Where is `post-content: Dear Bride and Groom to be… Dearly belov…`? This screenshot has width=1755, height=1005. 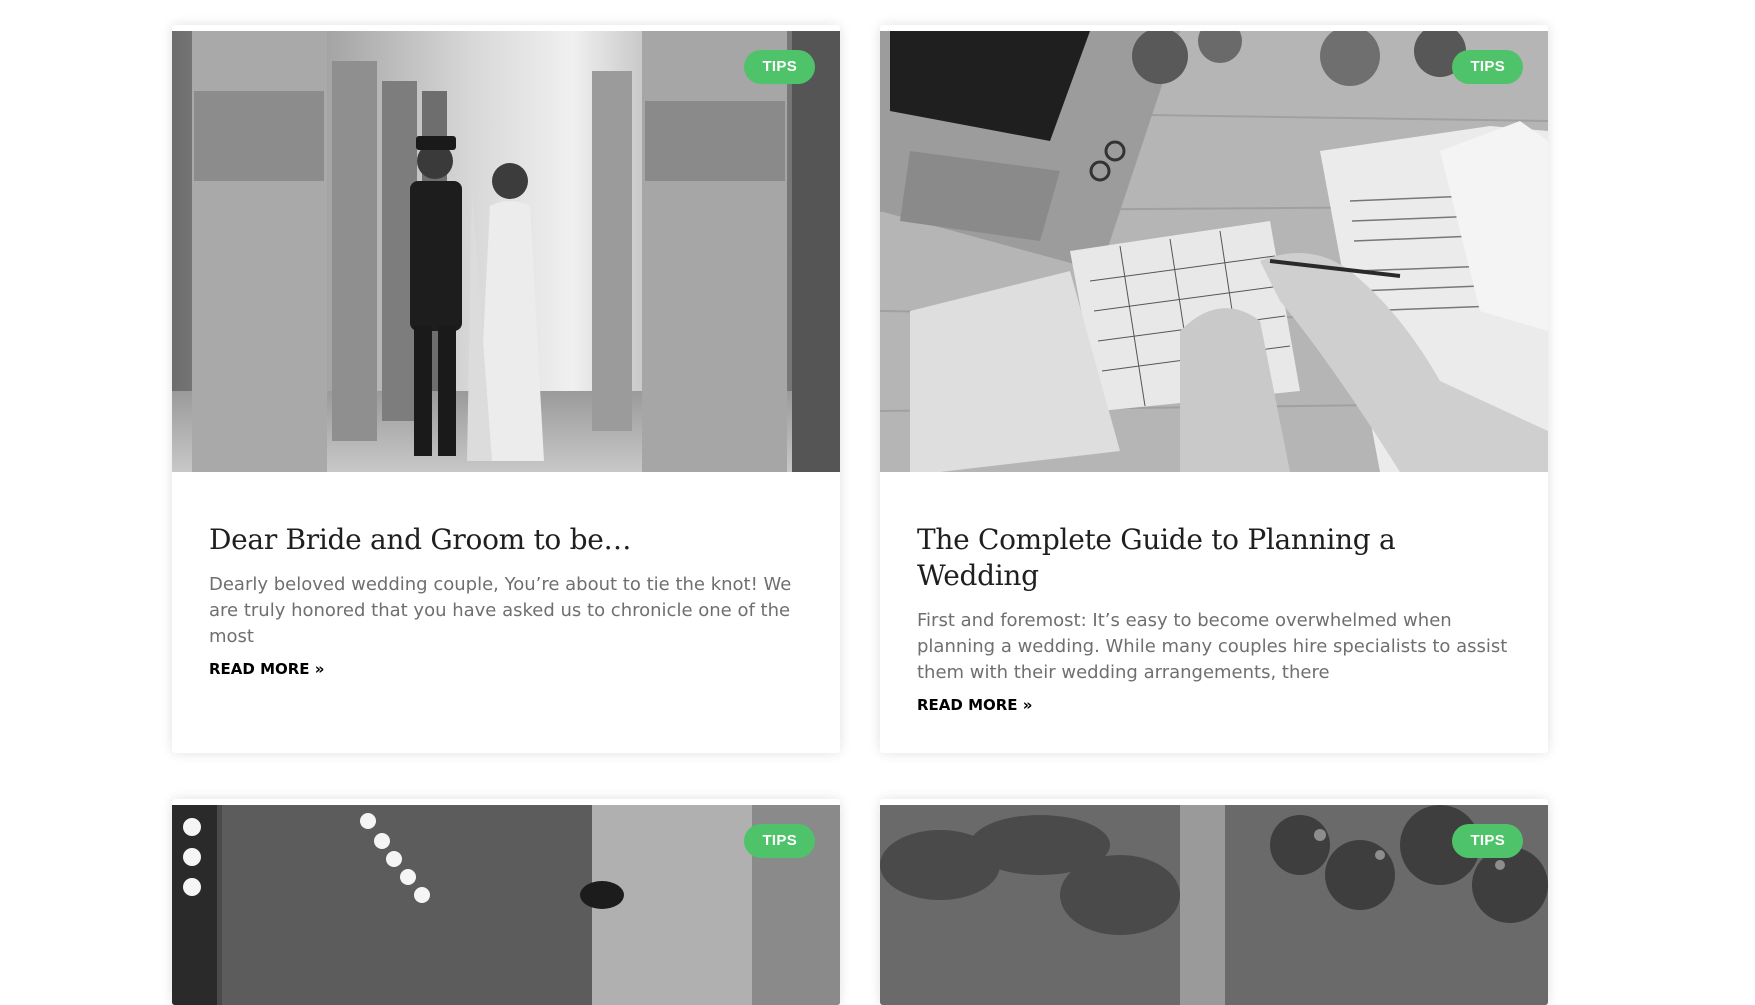
post-content: Dear Bride and Groom to be… Dearly belov… is located at coordinates (506, 605).